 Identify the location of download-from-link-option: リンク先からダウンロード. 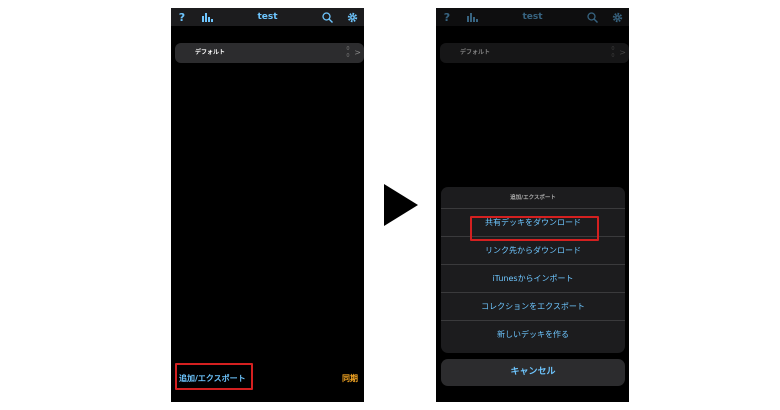
(533, 251).